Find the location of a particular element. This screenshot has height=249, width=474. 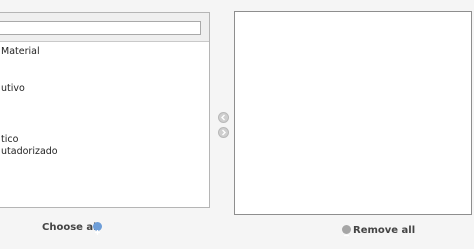

remove-all-link: Remove all is located at coordinates (384, 230).